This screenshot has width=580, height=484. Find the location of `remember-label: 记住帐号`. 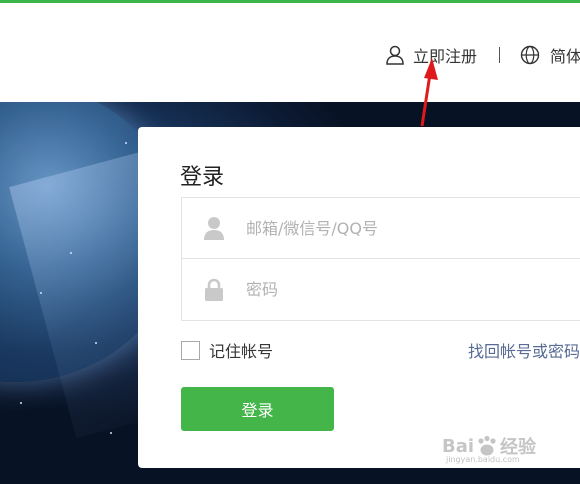

remember-label: 记住帐号 is located at coordinates (241, 351).